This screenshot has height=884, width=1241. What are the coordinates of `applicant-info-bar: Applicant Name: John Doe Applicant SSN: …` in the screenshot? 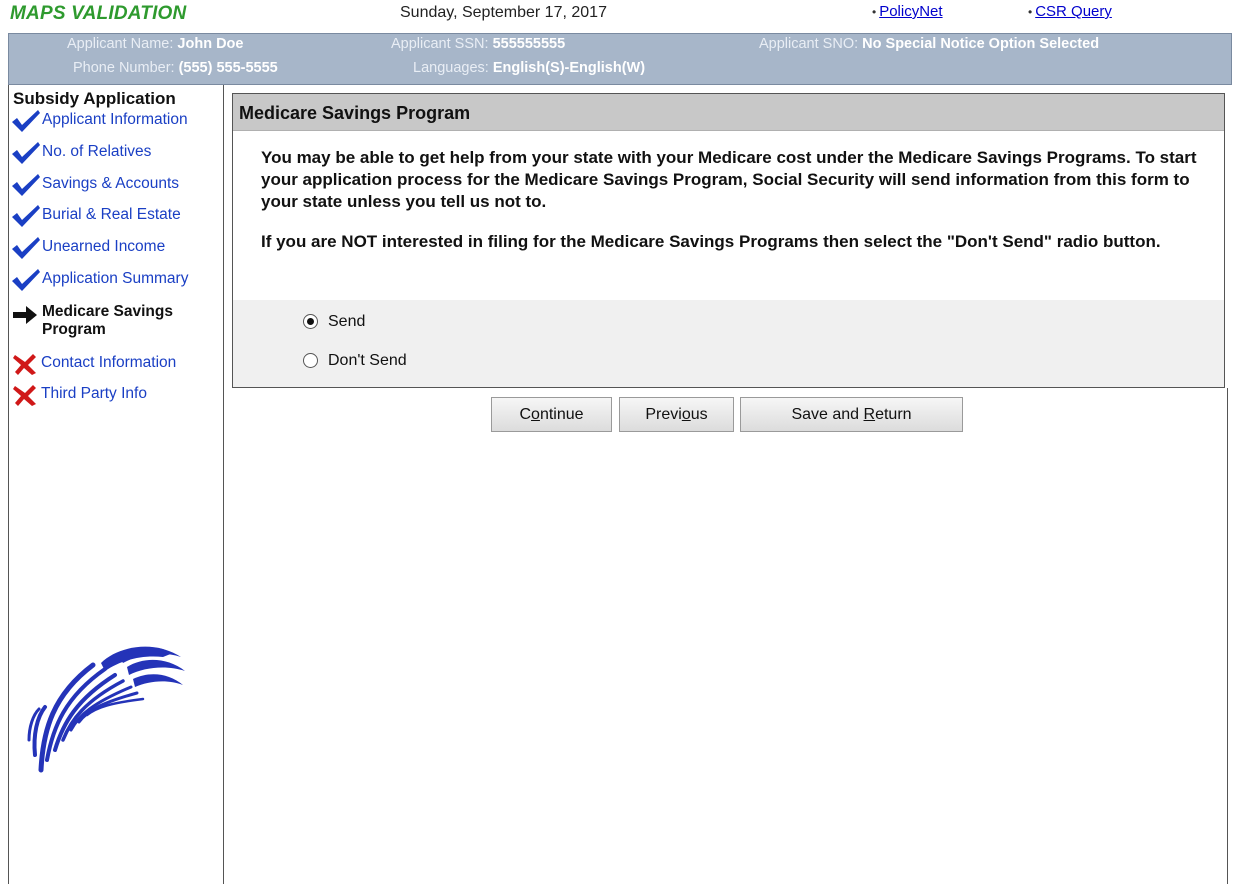 It's located at (620, 59).